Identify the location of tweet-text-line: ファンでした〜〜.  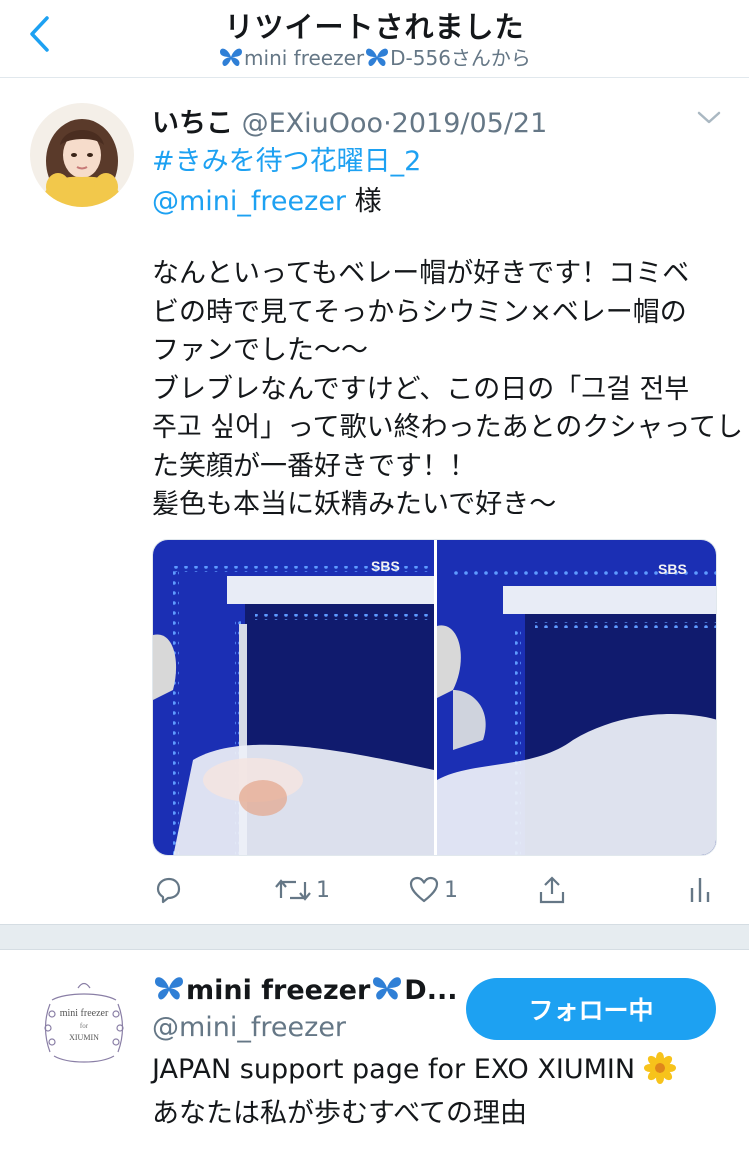
(260, 350).